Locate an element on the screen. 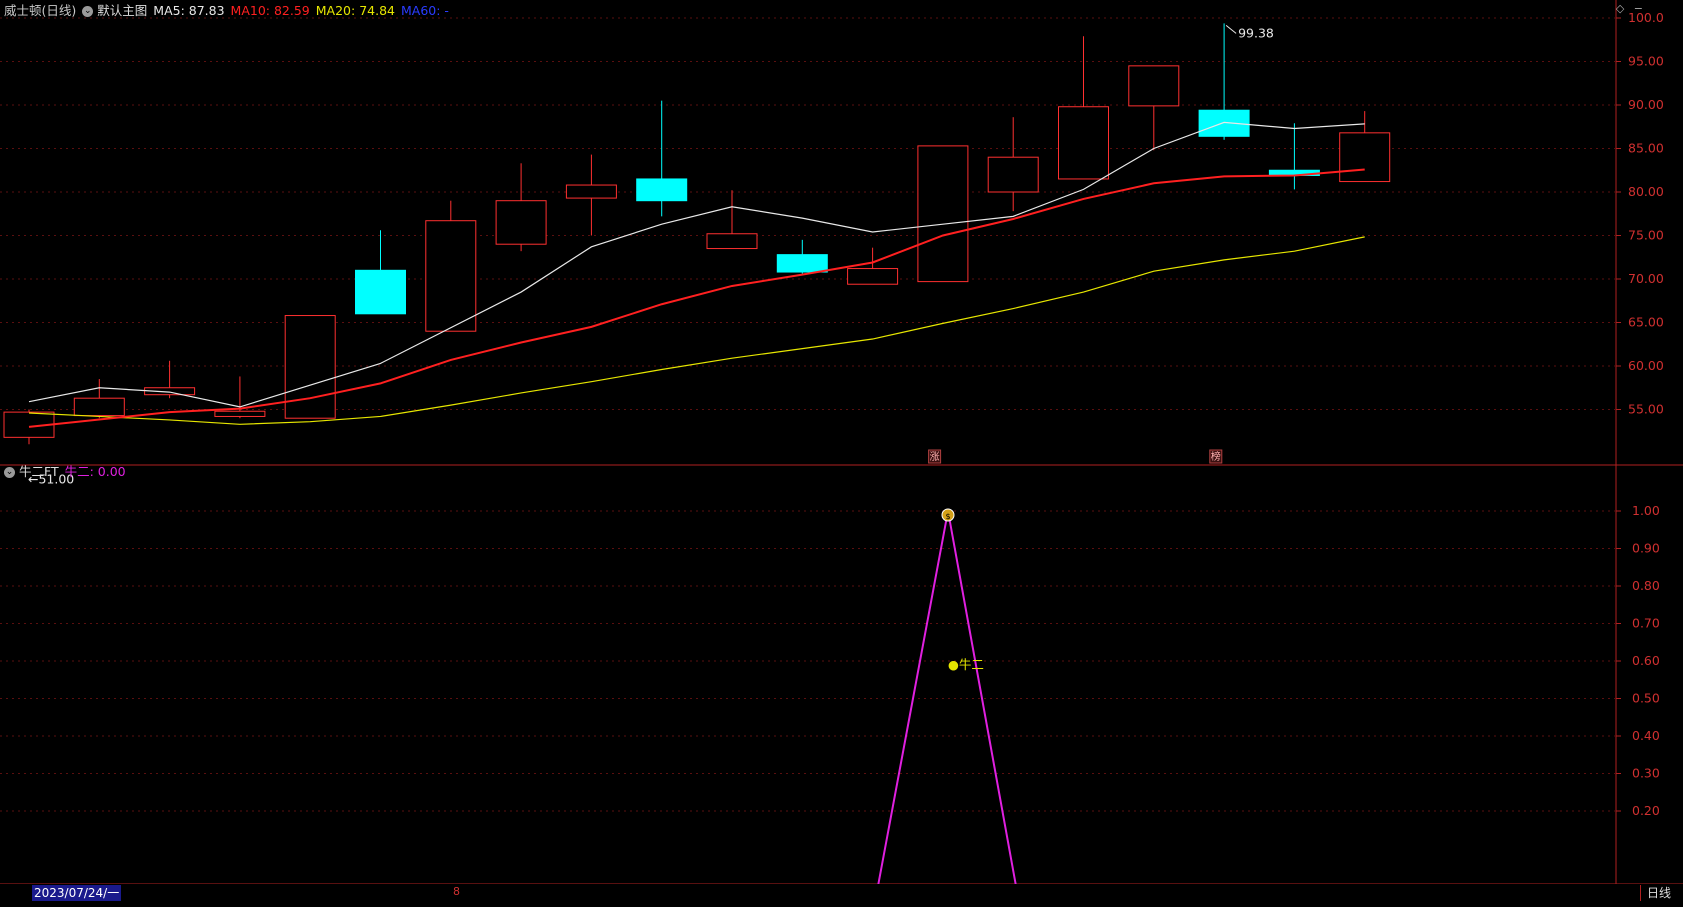 This screenshot has width=1683, height=907. y-tick-label: 0.70 is located at coordinates (1646, 623).